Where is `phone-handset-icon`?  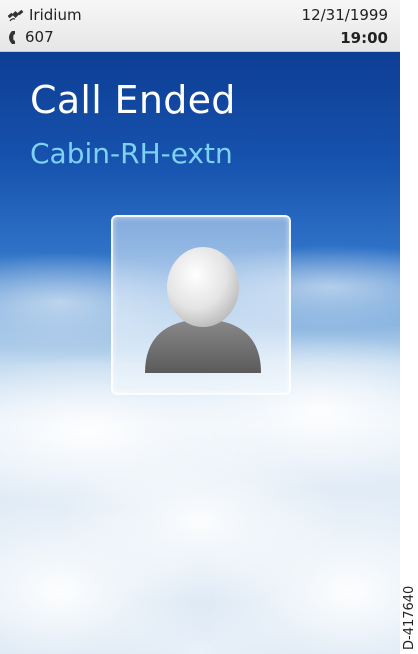 phone-handset-icon is located at coordinates (12, 37).